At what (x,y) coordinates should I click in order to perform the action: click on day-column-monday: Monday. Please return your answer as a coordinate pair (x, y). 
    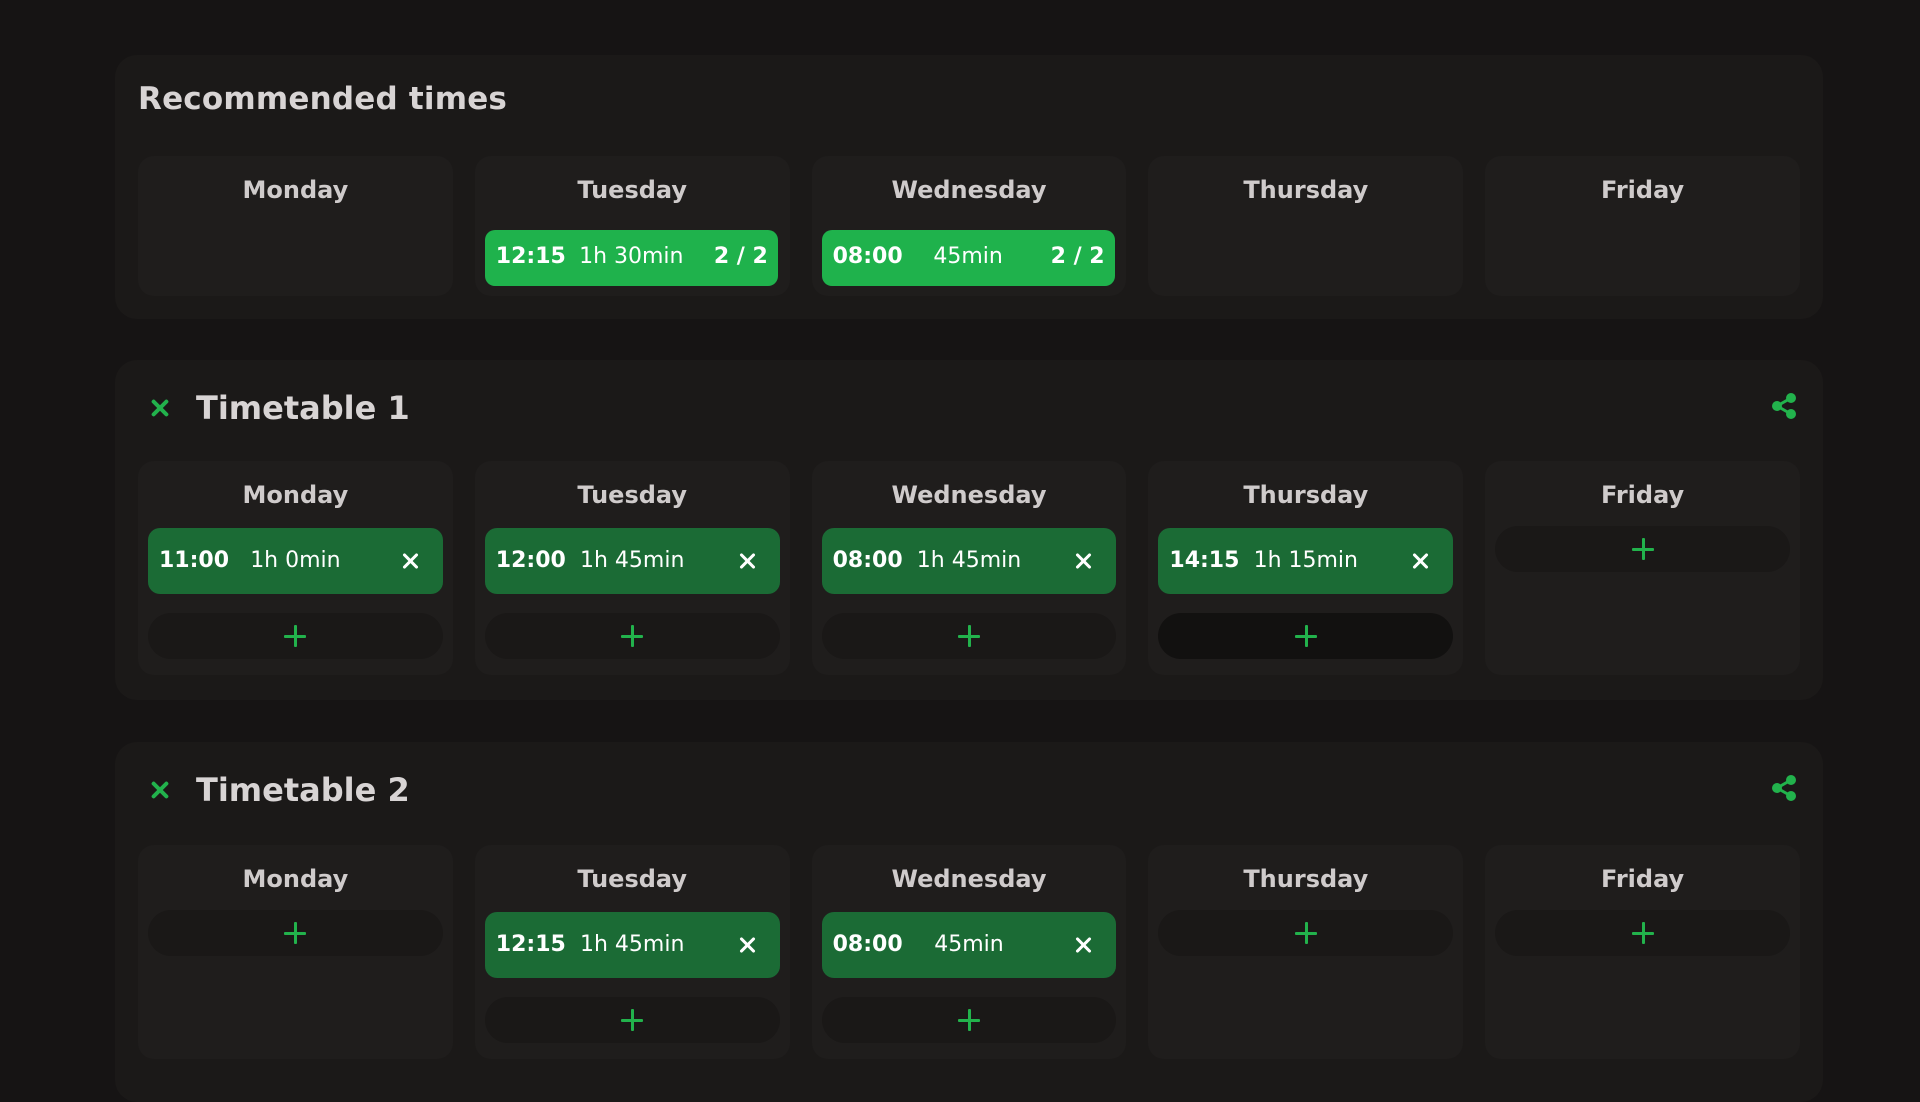
    Looking at the image, I should click on (295, 952).